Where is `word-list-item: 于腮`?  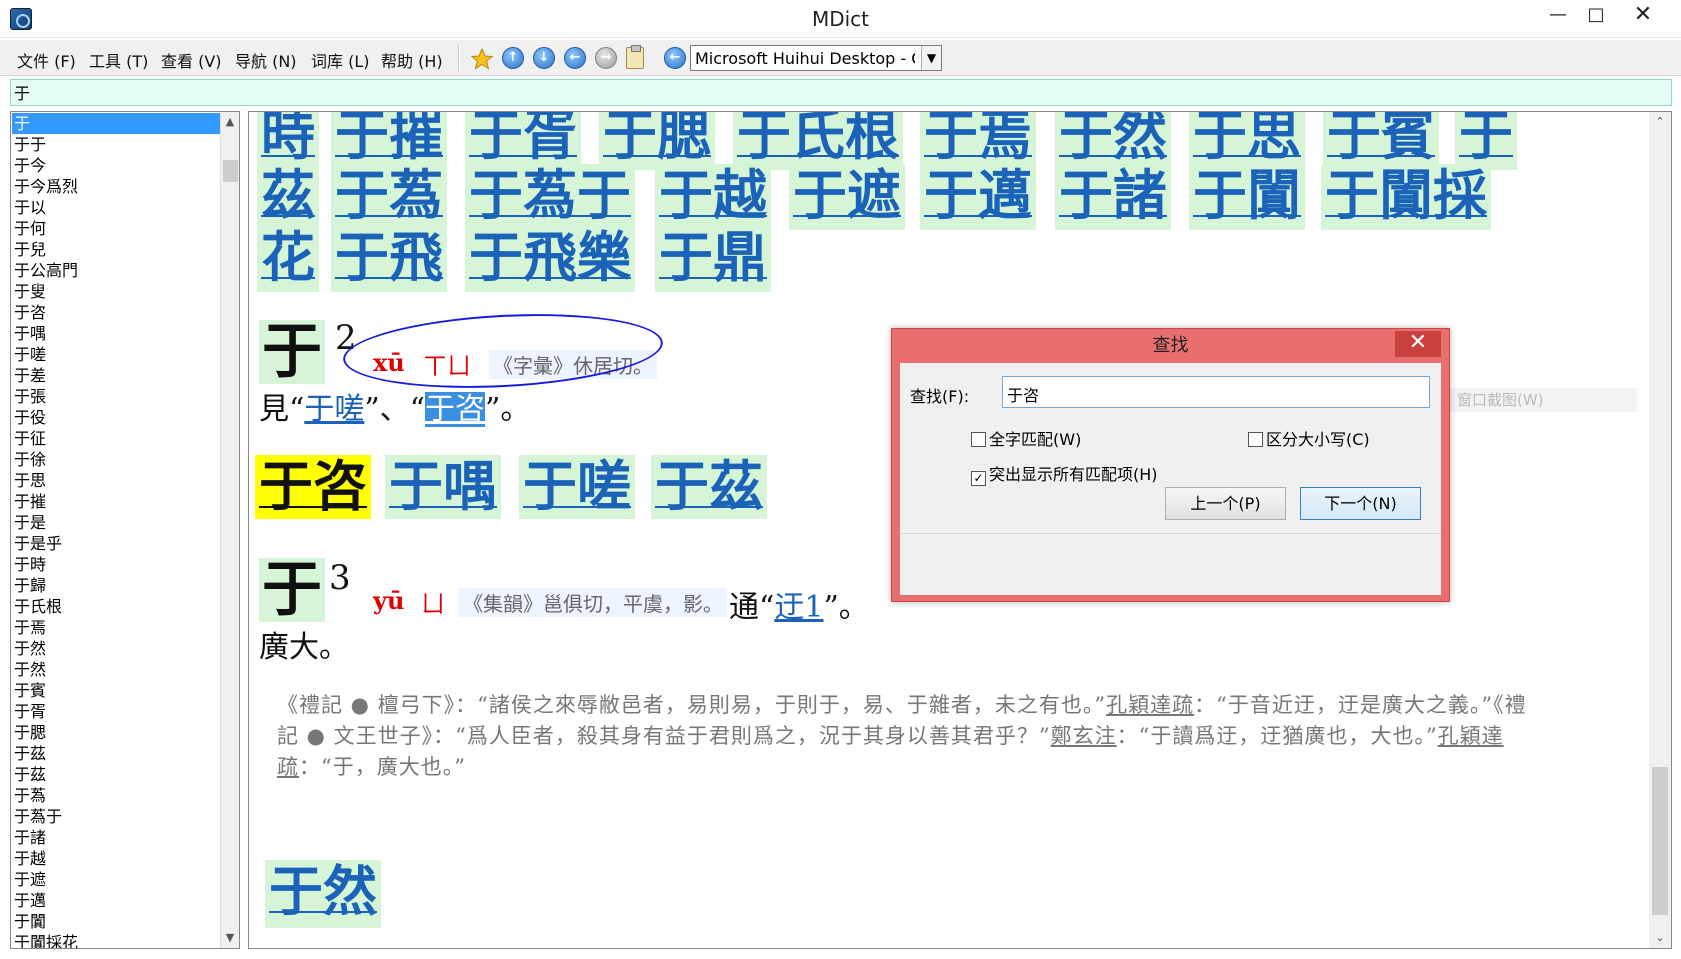
word-list-item: 于腮 is located at coordinates (116, 732).